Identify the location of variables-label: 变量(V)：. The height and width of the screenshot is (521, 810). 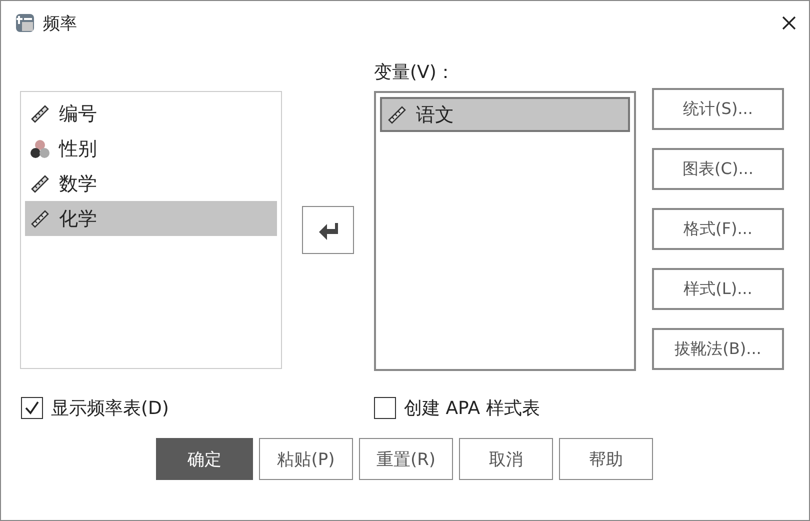
(415, 73).